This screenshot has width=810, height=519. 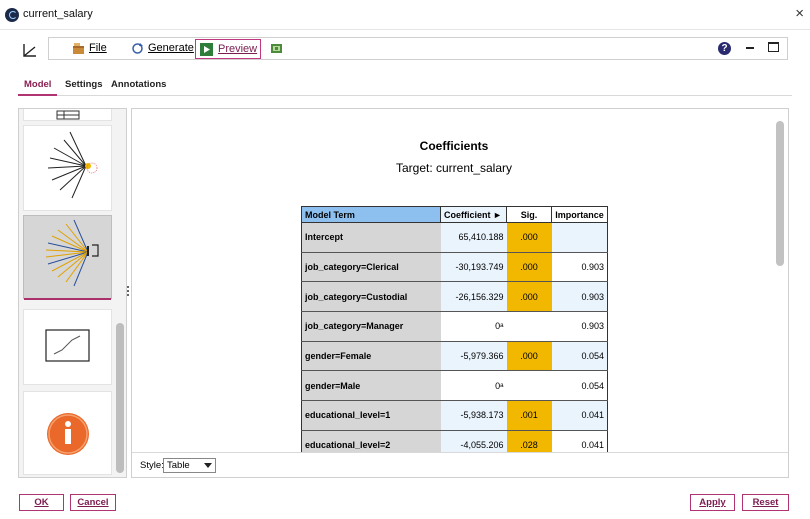 I want to click on toolbar: File Generate Preview ?, so click(x=418, y=48).